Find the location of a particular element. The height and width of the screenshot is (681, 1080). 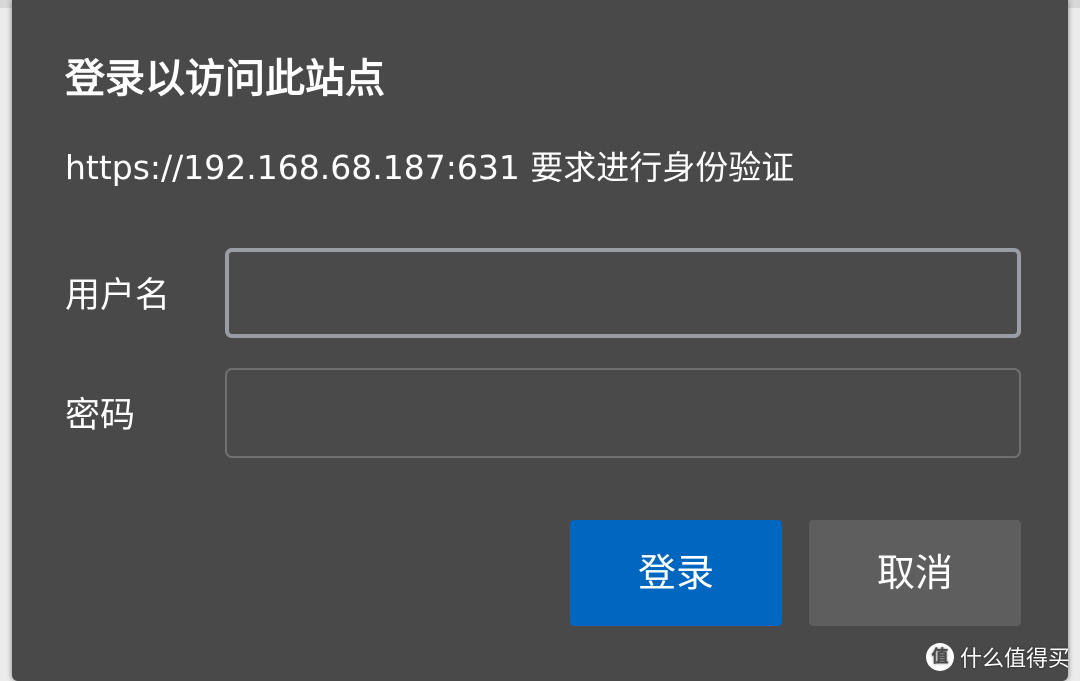

password-input is located at coordinates (623, 413).